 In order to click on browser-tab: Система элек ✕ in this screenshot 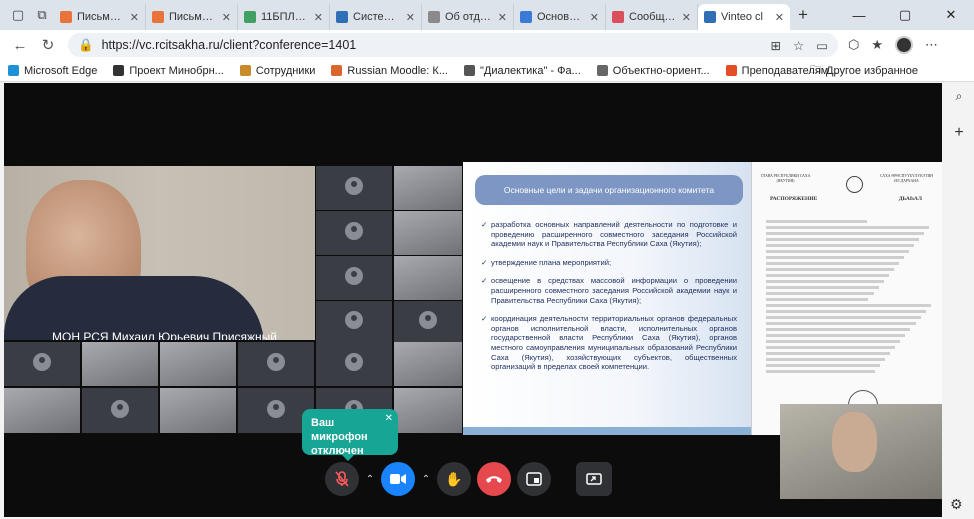, I will do `click(376, 17)`.